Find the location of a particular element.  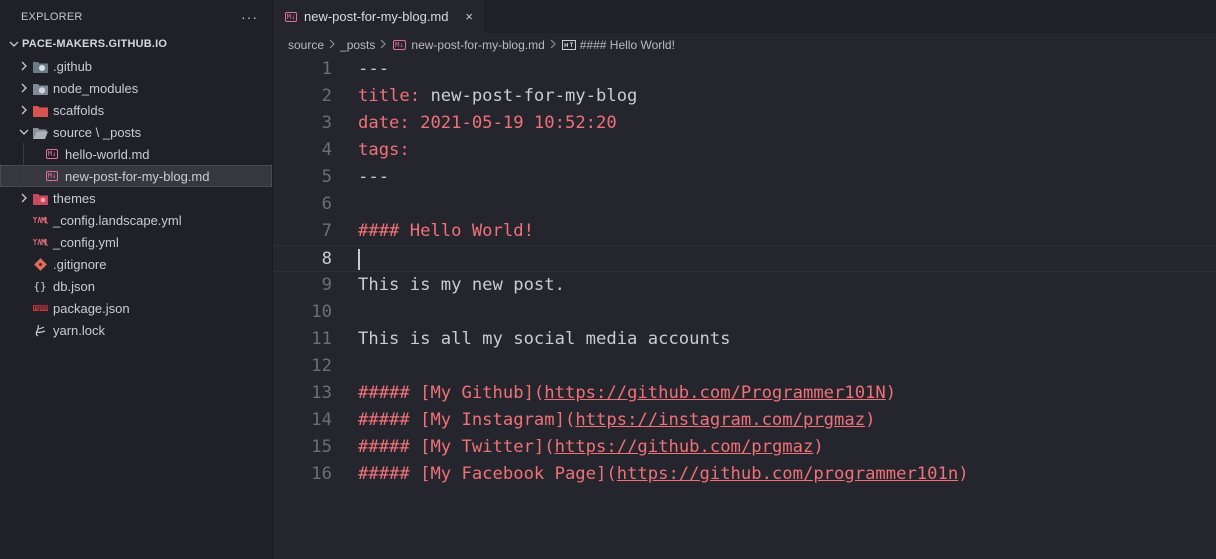

line-content: tags: is located at coordinates (384, 150).